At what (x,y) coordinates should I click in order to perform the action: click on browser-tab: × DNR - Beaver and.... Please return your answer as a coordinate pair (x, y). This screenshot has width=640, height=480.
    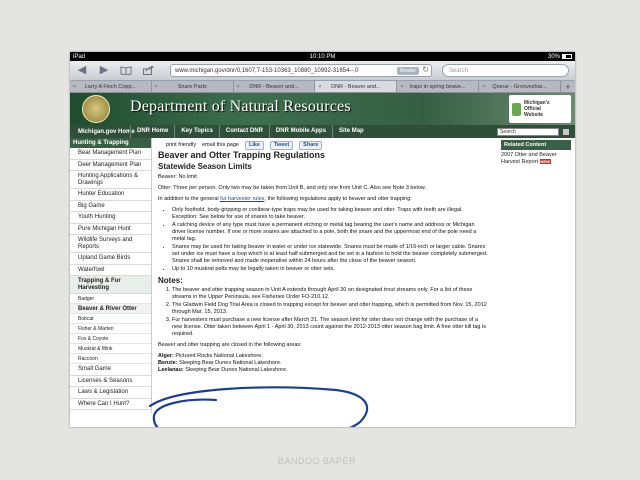
    Looking at the image, I should click on (275, 86).